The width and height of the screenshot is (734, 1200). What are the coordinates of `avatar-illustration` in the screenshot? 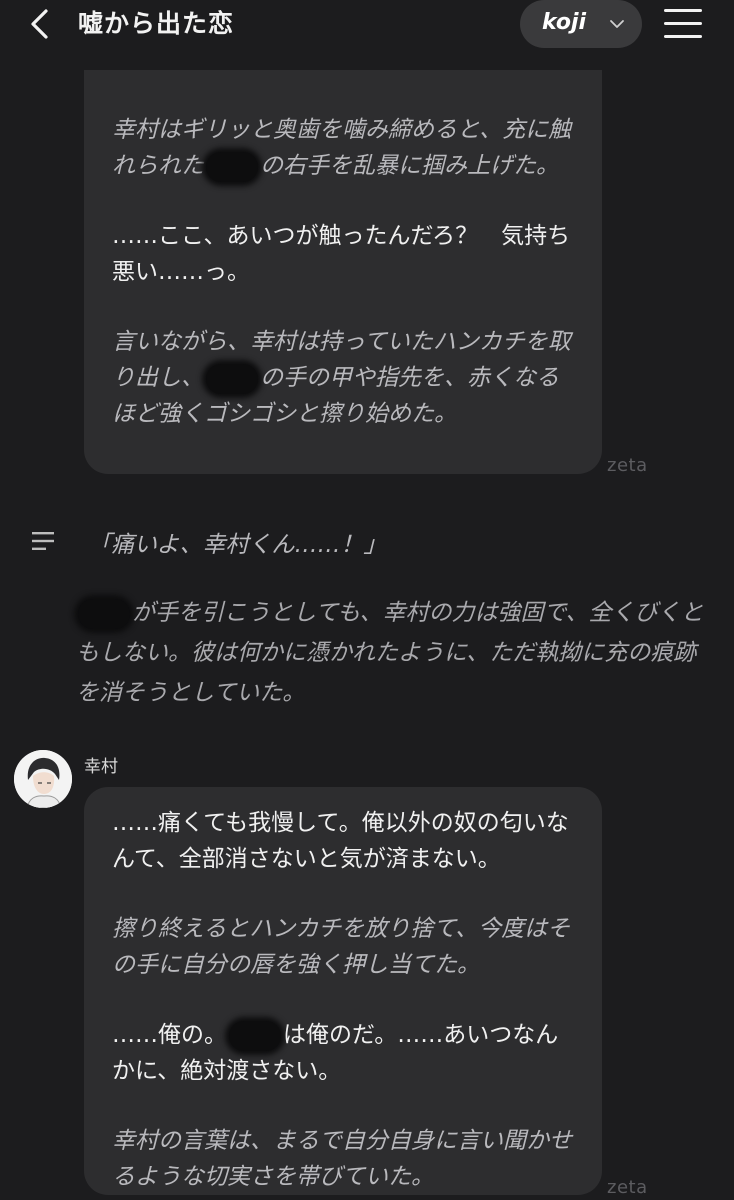 It's located at (43, 779).